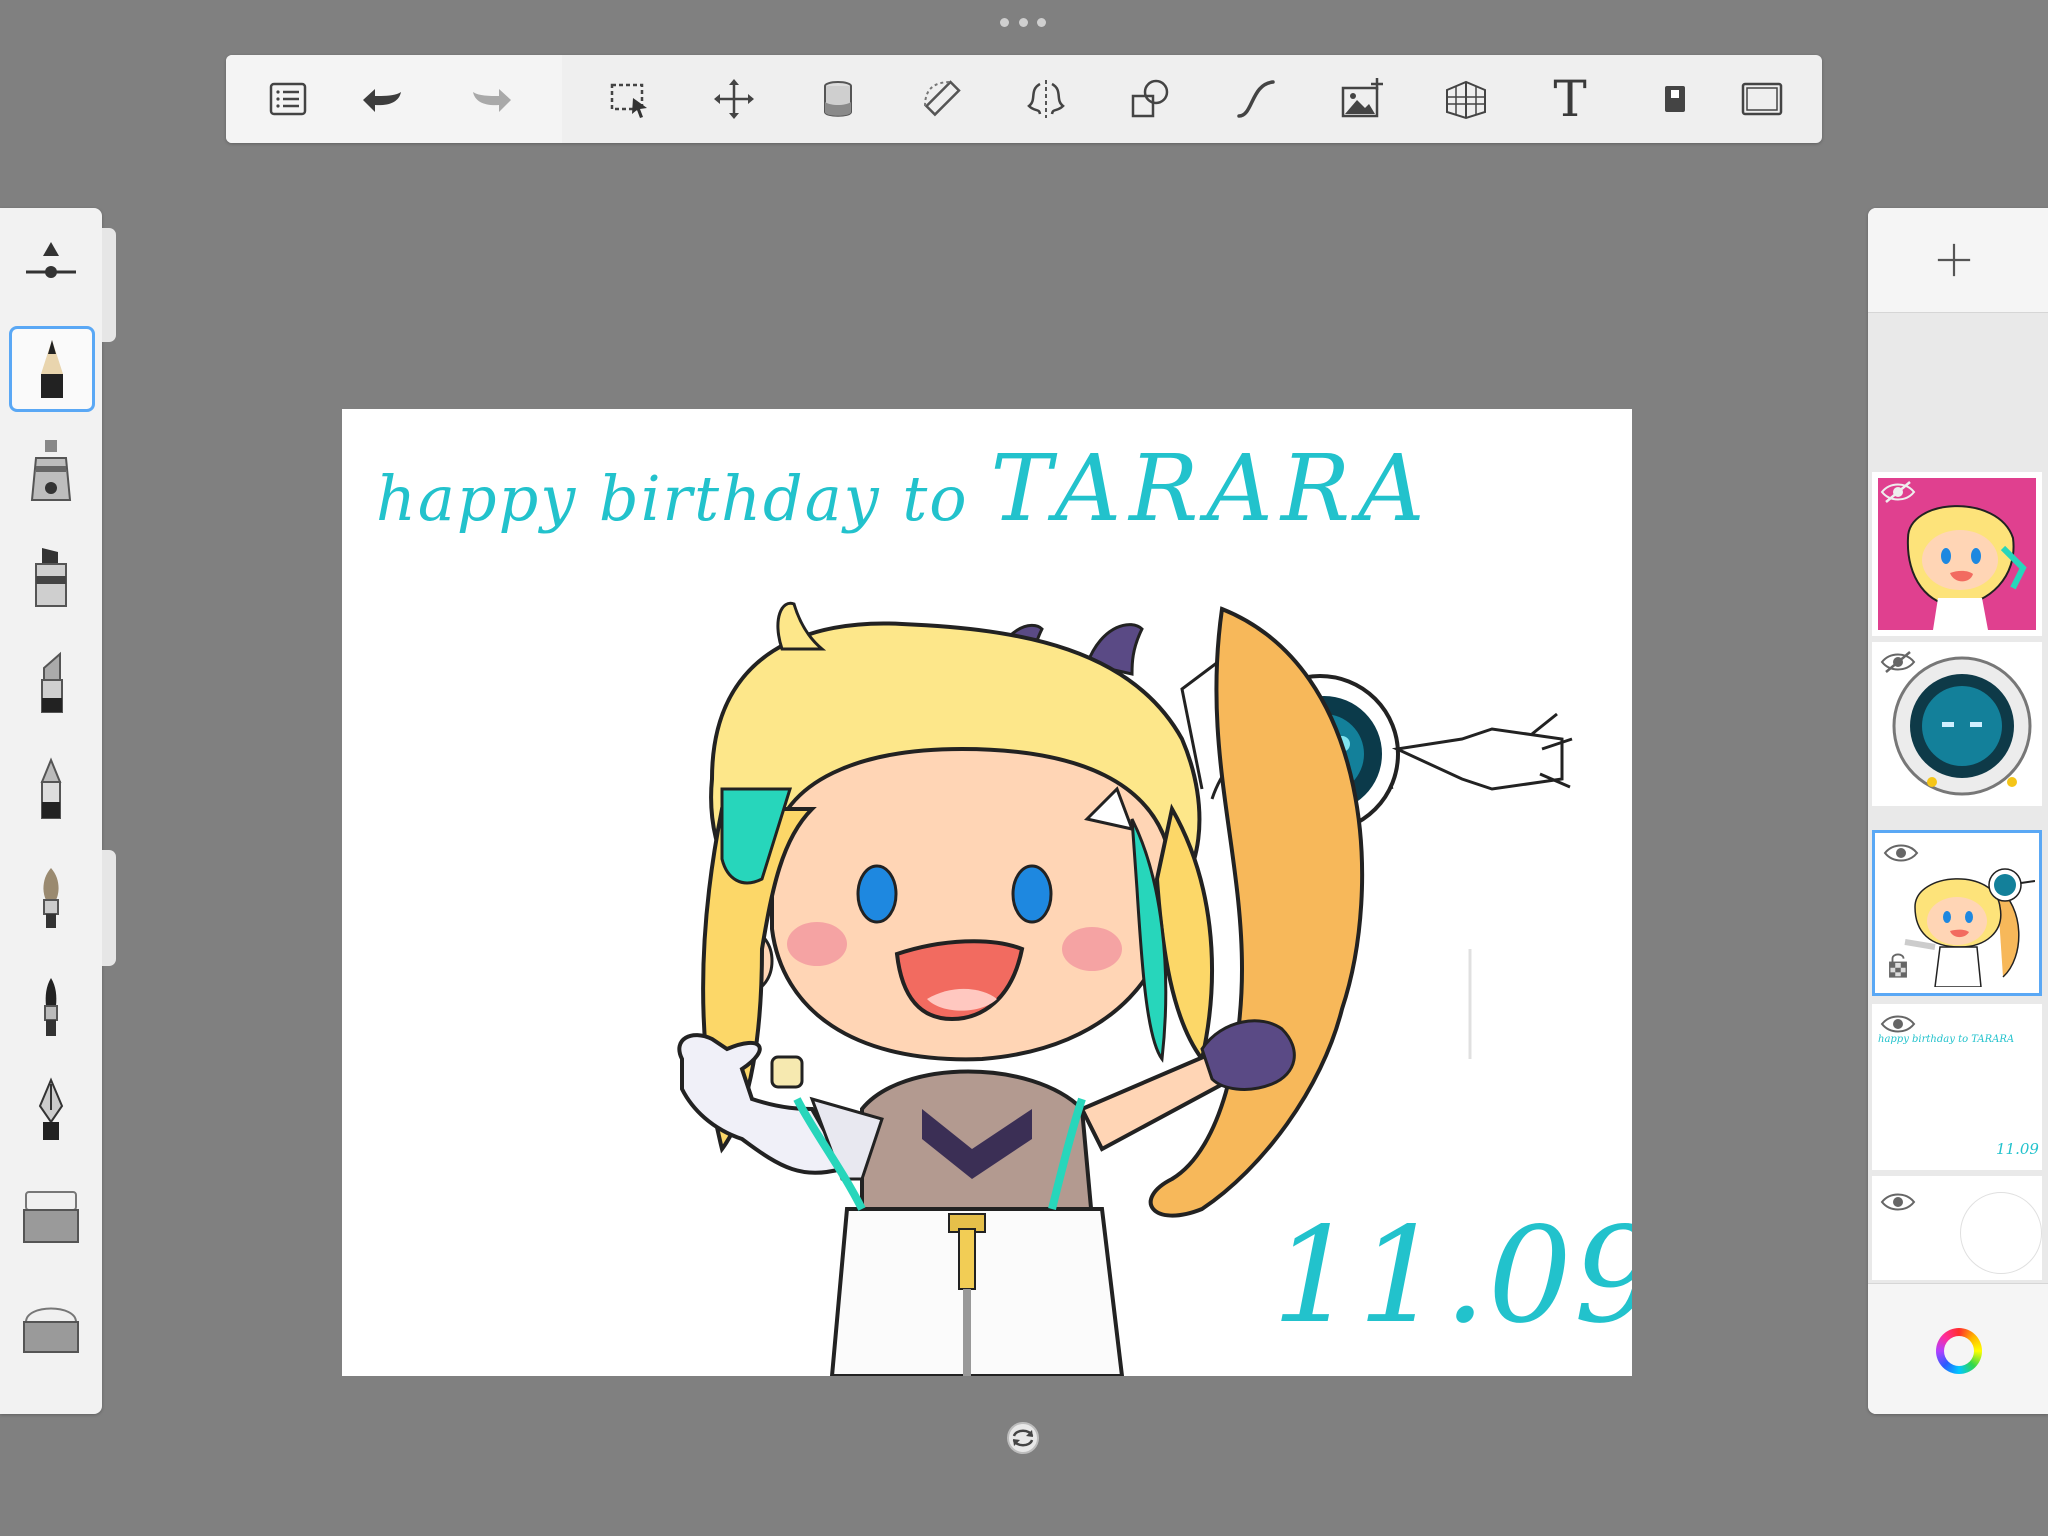 This screenshot has width=2048, height=1536. I want to click on color-wheel-icon, so click(1959, 1351).